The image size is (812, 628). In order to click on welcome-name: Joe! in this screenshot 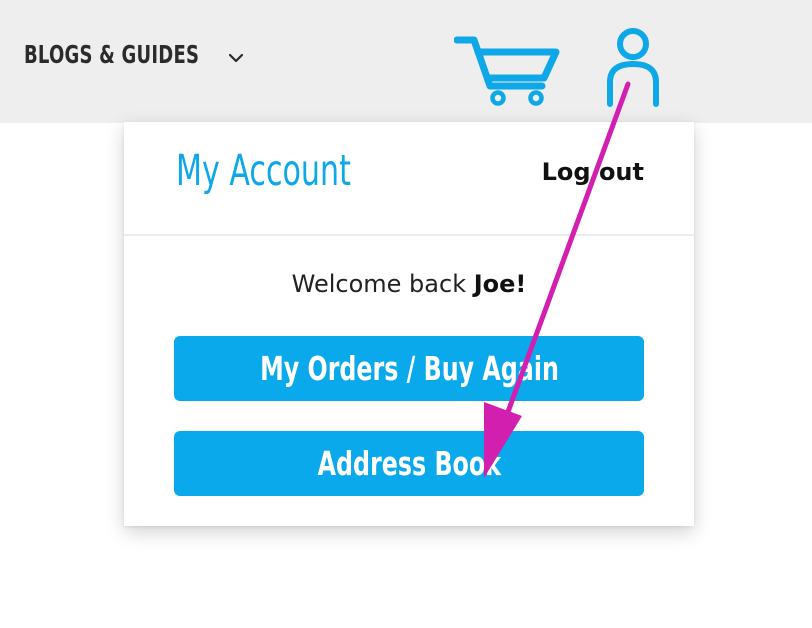, I will do `click(500, 284)`.